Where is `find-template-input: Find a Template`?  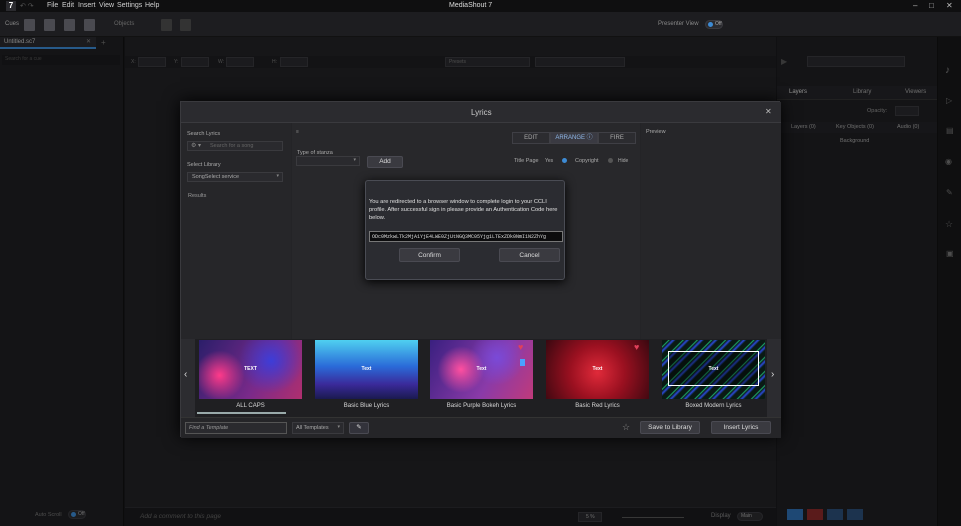 find-template-input: Find a Template is located at coordinates (236, 428).